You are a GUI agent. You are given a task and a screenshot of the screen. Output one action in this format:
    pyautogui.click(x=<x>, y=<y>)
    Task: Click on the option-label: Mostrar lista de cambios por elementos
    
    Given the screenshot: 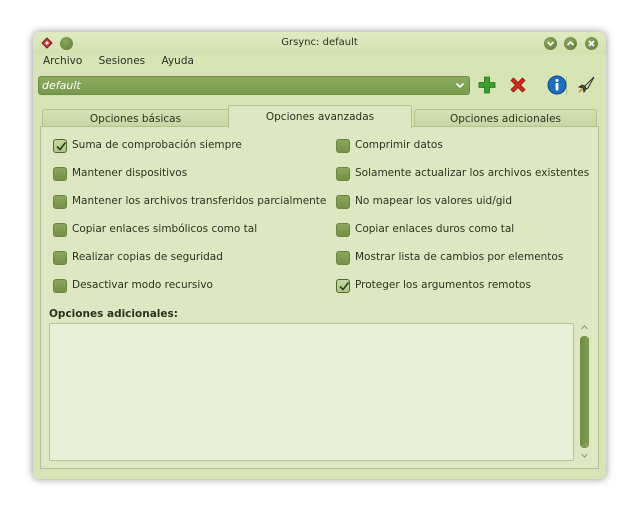 What is the action you would take?
    pyautogui.click(x=459, y=257)
    